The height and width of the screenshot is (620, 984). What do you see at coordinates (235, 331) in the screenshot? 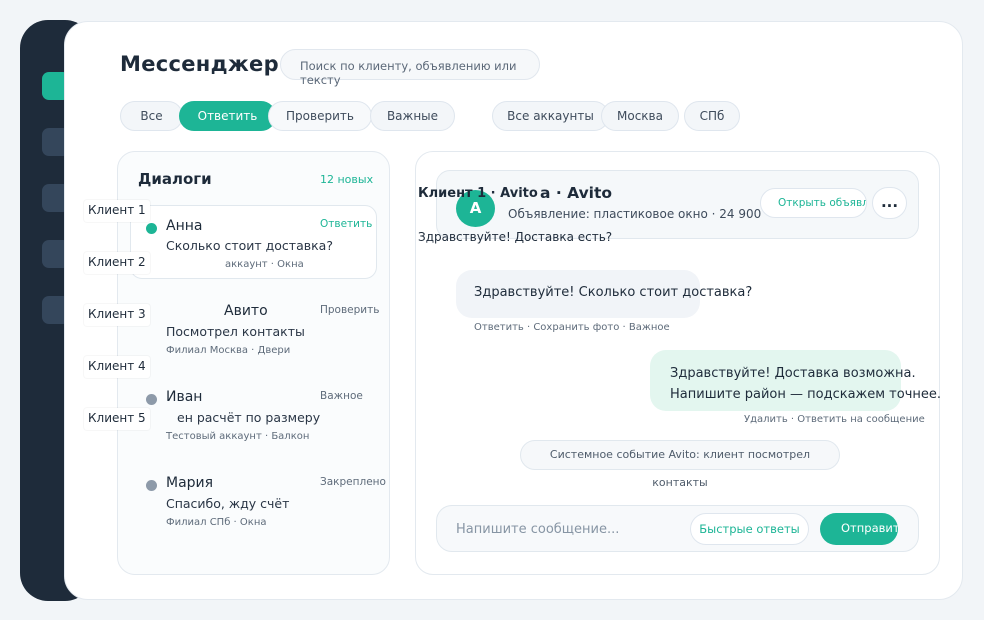
I see `dialog-message: Посмотрел контакты` at bounding box center [235, 331].